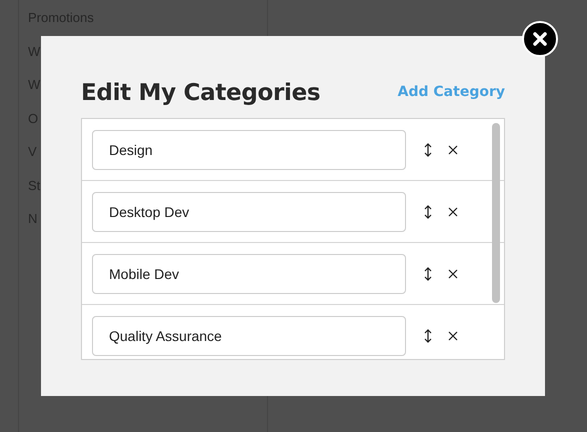 The height and width of the screenshot is (432, 587). What do you see at coordinates (249, 150) in the screenshot?
I see `category-field: Design` at bounding box center [249, 150].